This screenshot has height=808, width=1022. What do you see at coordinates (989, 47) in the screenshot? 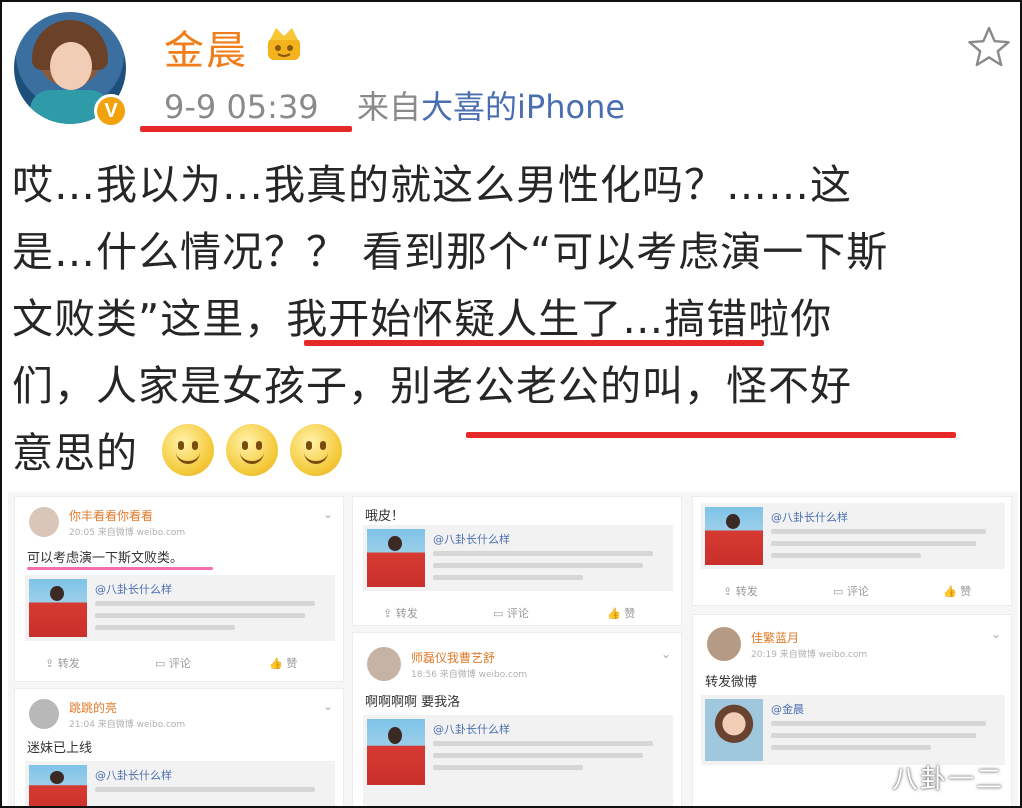
I see `favorite-star-icon` at bounding box center [989, 47].